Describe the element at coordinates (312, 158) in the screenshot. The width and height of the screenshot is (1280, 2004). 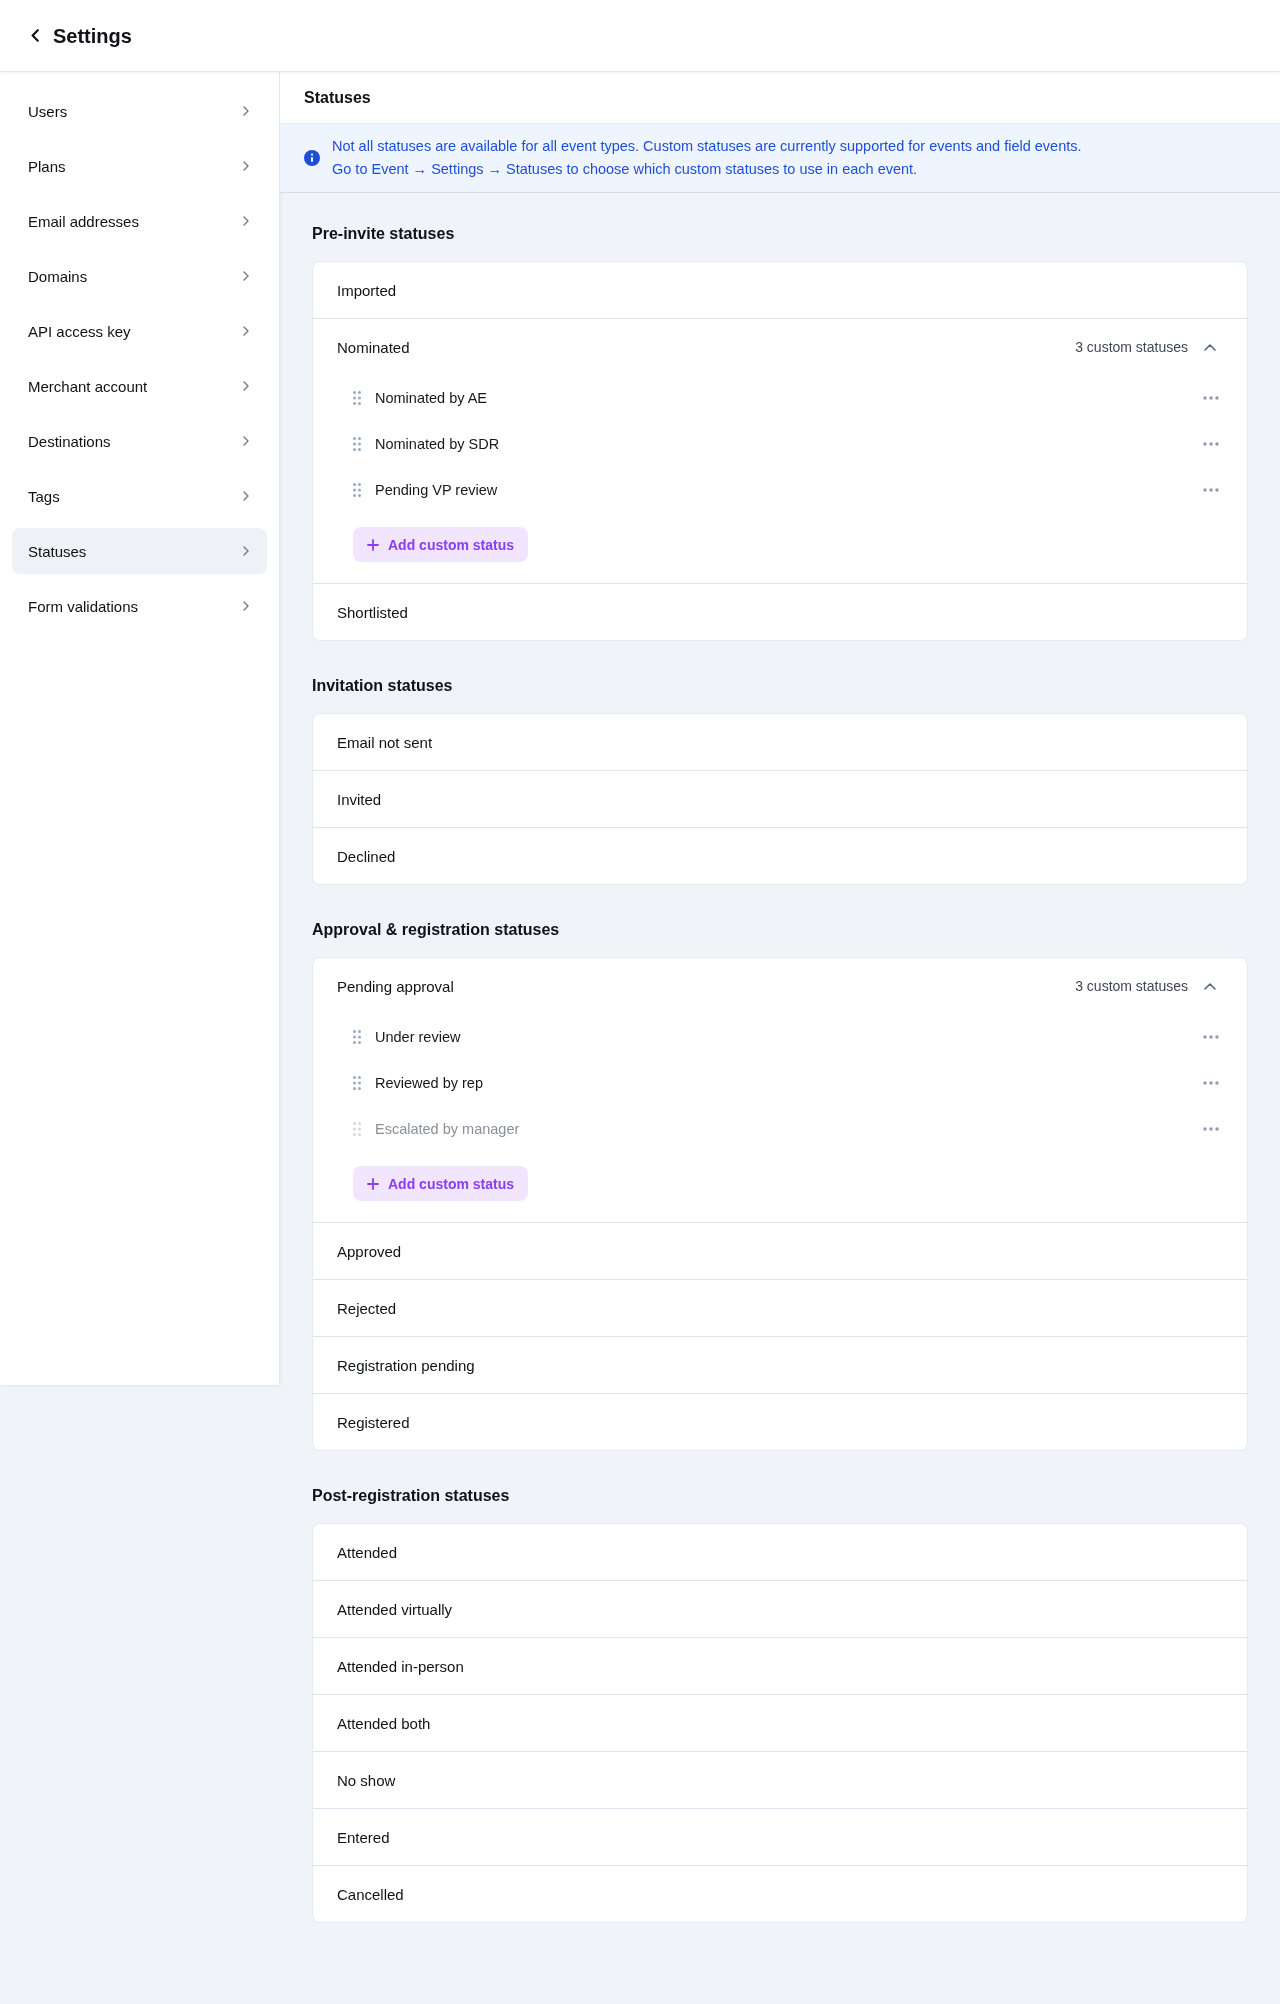
I see `info-icon` at that location.